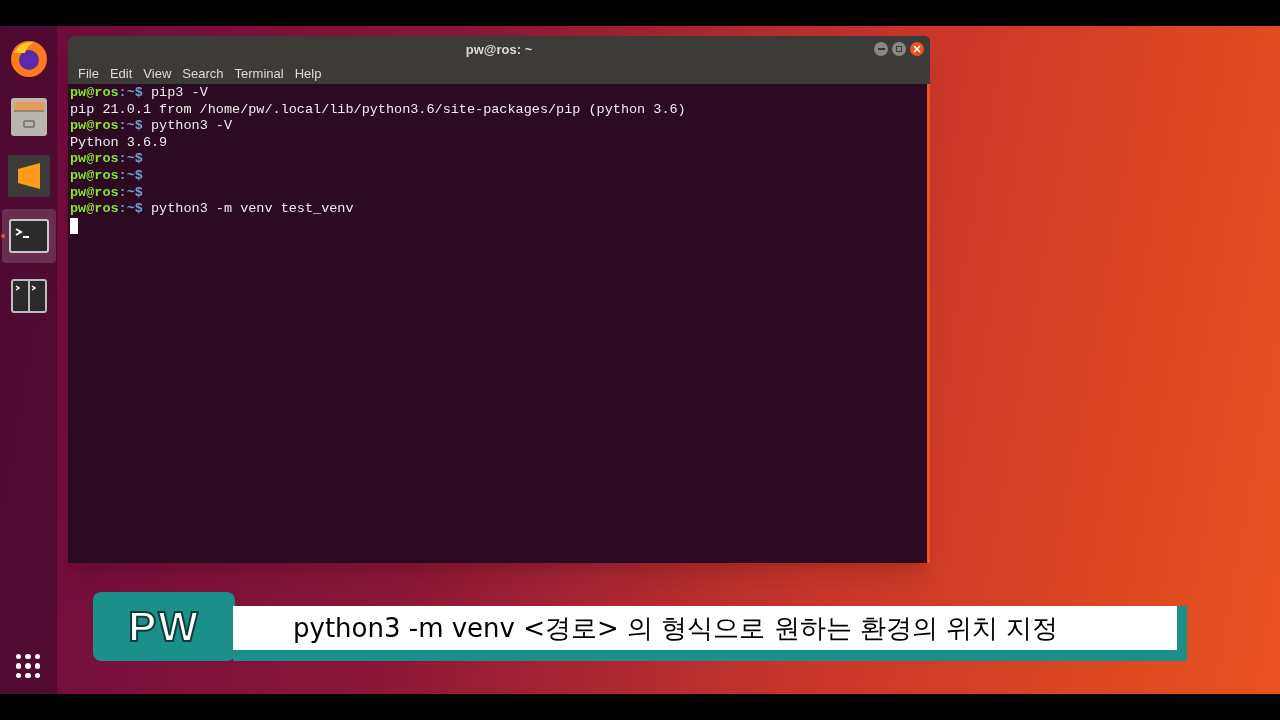  Describe the element at coordinates (499, 50) in the screenshot. I see `window-title: pw@ros: ~` at that location.